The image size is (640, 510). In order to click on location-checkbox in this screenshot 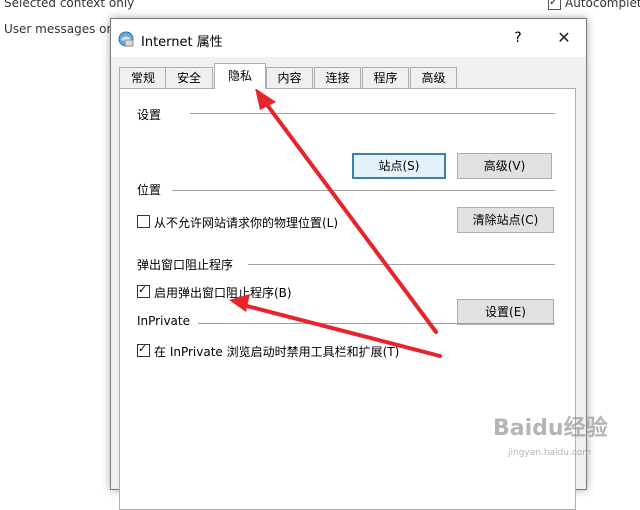, I will do `click(143, 221)`.